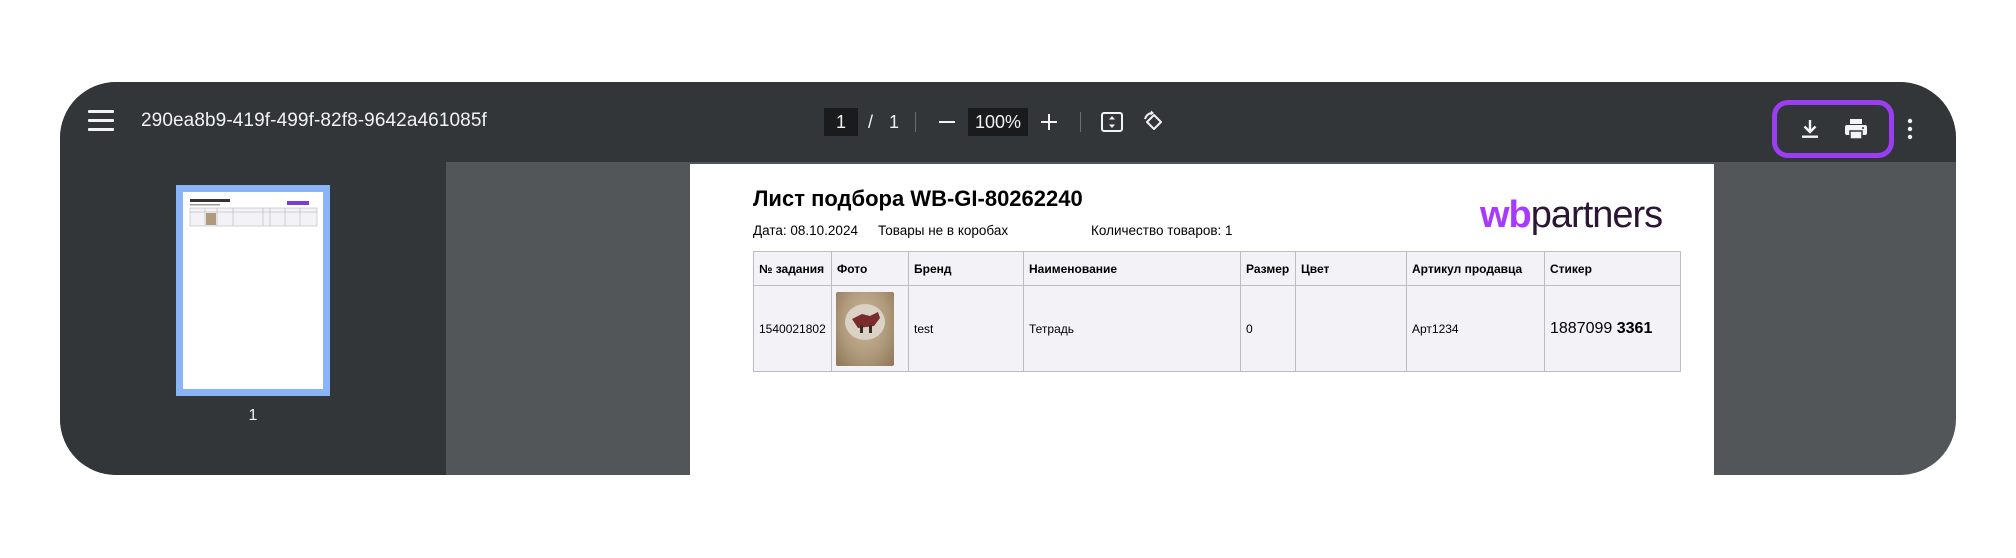  I want to click on zoom-input, so click(998, 122).